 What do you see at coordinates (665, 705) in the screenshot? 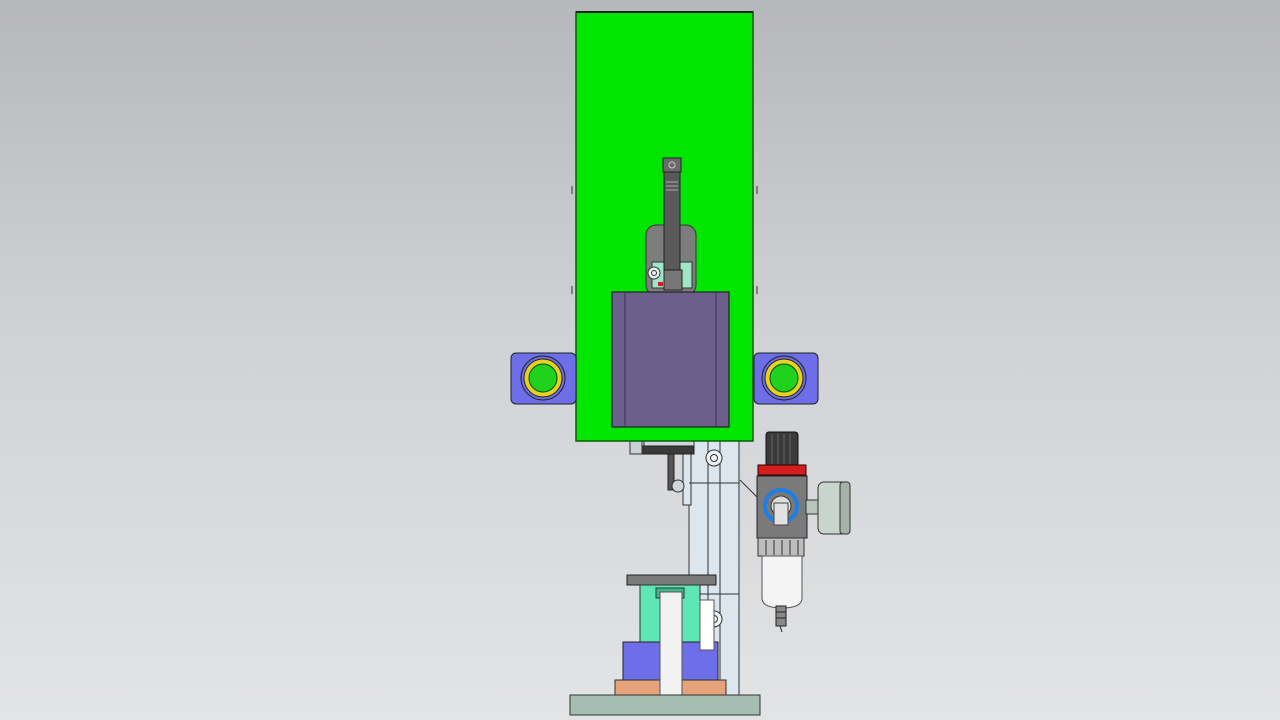
I see `base-plate` at bounding box center [665, 705].